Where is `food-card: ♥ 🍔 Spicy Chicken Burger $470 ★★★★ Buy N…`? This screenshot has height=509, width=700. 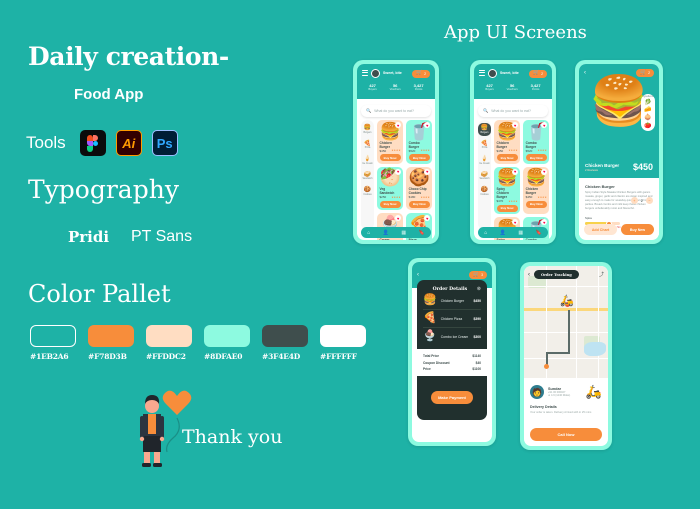 food-card: ♥ 🍔 Spicy Chicken Burger $470 ★★★★ Buy N… is located at coordinates (507, 190).